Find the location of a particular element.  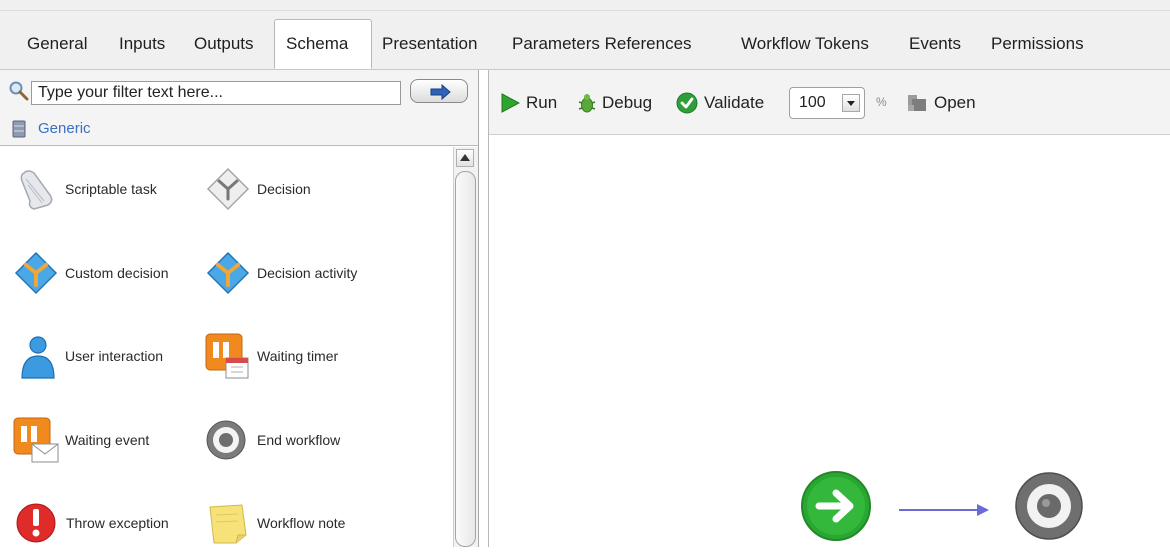

scroll-thumb is located at coordinates (465, 359).